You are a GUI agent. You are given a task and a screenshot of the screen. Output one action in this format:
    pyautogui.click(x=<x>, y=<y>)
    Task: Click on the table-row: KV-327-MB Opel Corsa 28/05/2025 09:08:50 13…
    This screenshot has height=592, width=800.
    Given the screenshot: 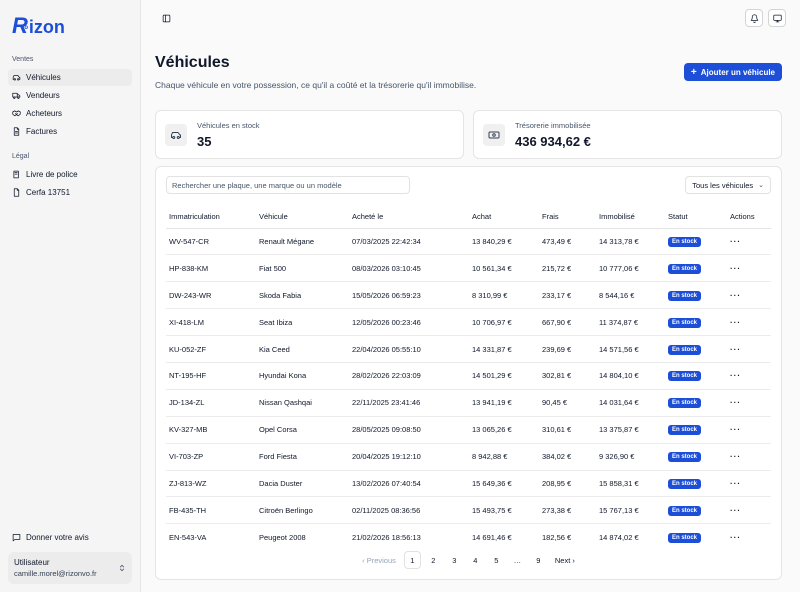 What is the action you would take?
    pyautogui.click(x=468, y=430)
    